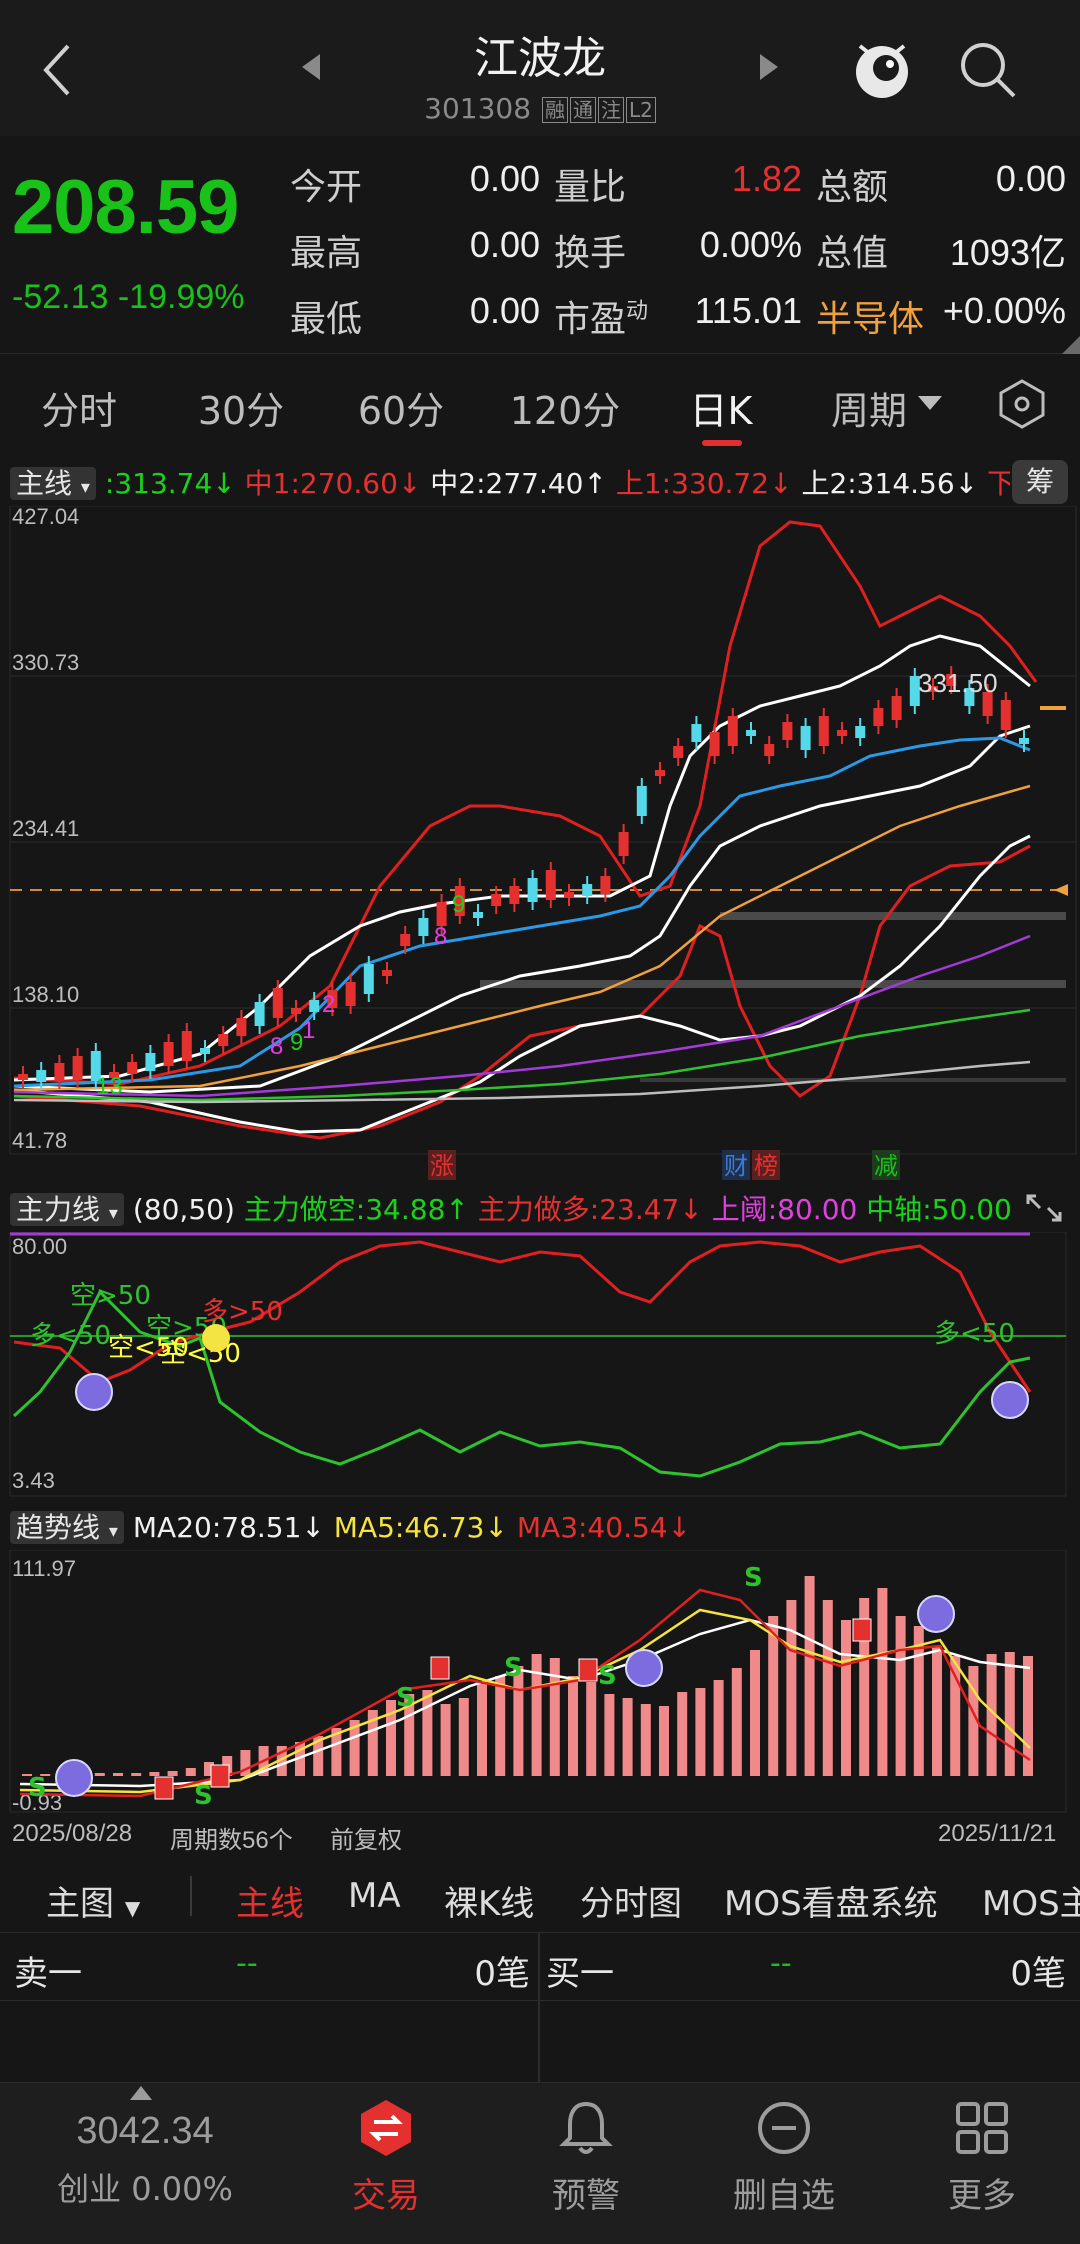  What do you see at coordinates (721, 407) in the screenshot?
I see `tab-daily-k: 日K` at bounding box center [721, 407].